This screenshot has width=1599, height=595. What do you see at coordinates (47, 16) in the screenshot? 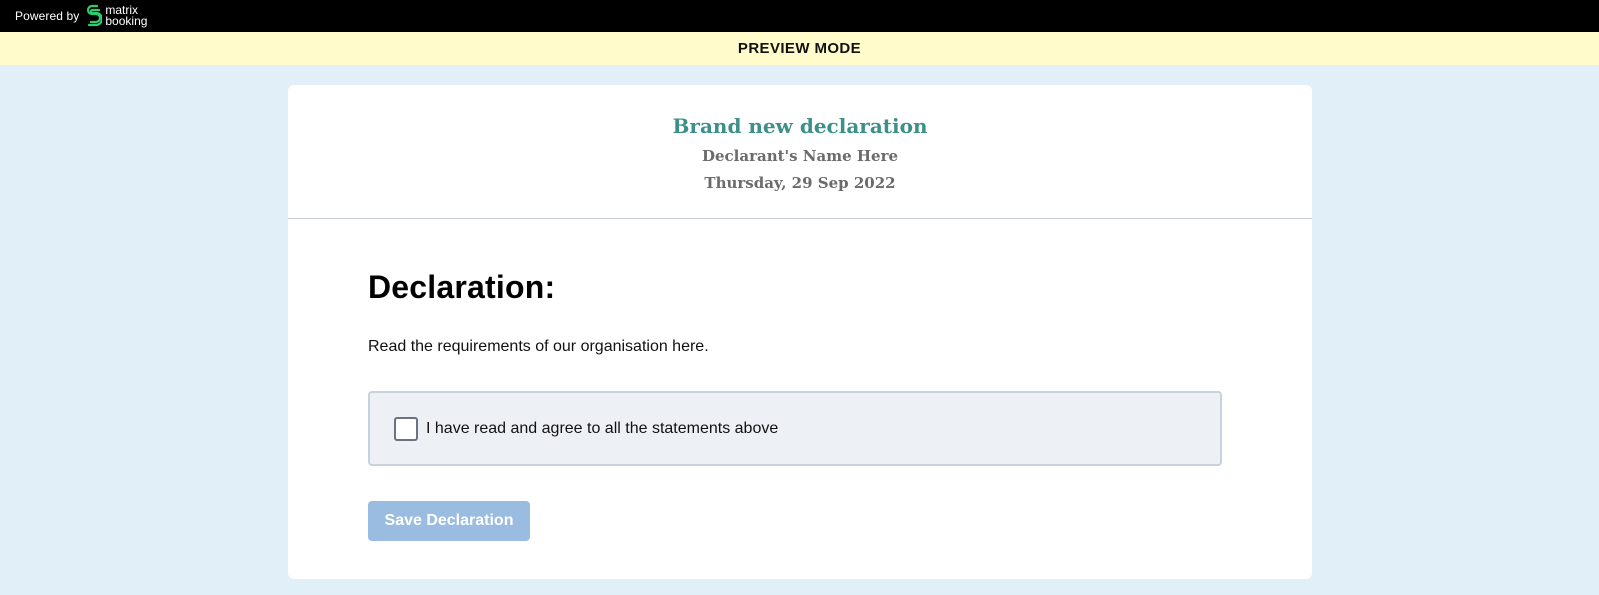
I see `powered-by-text: Powered by` at bounding box center [47, 16].